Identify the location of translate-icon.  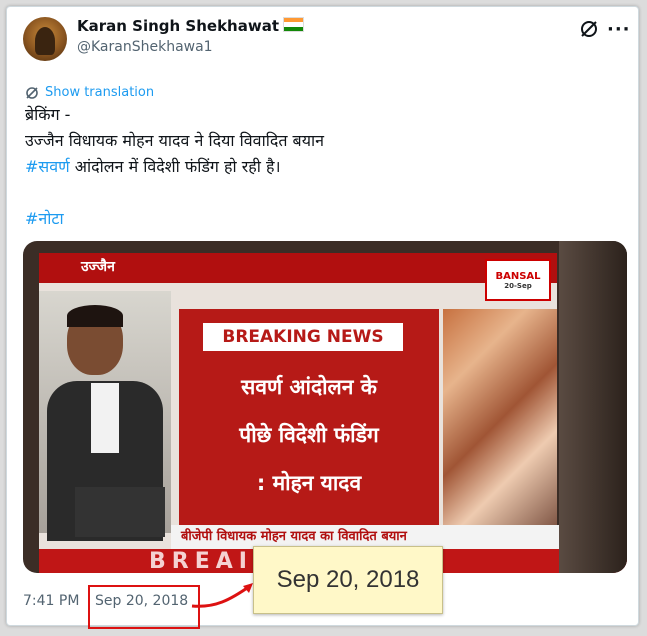
(32, 92).